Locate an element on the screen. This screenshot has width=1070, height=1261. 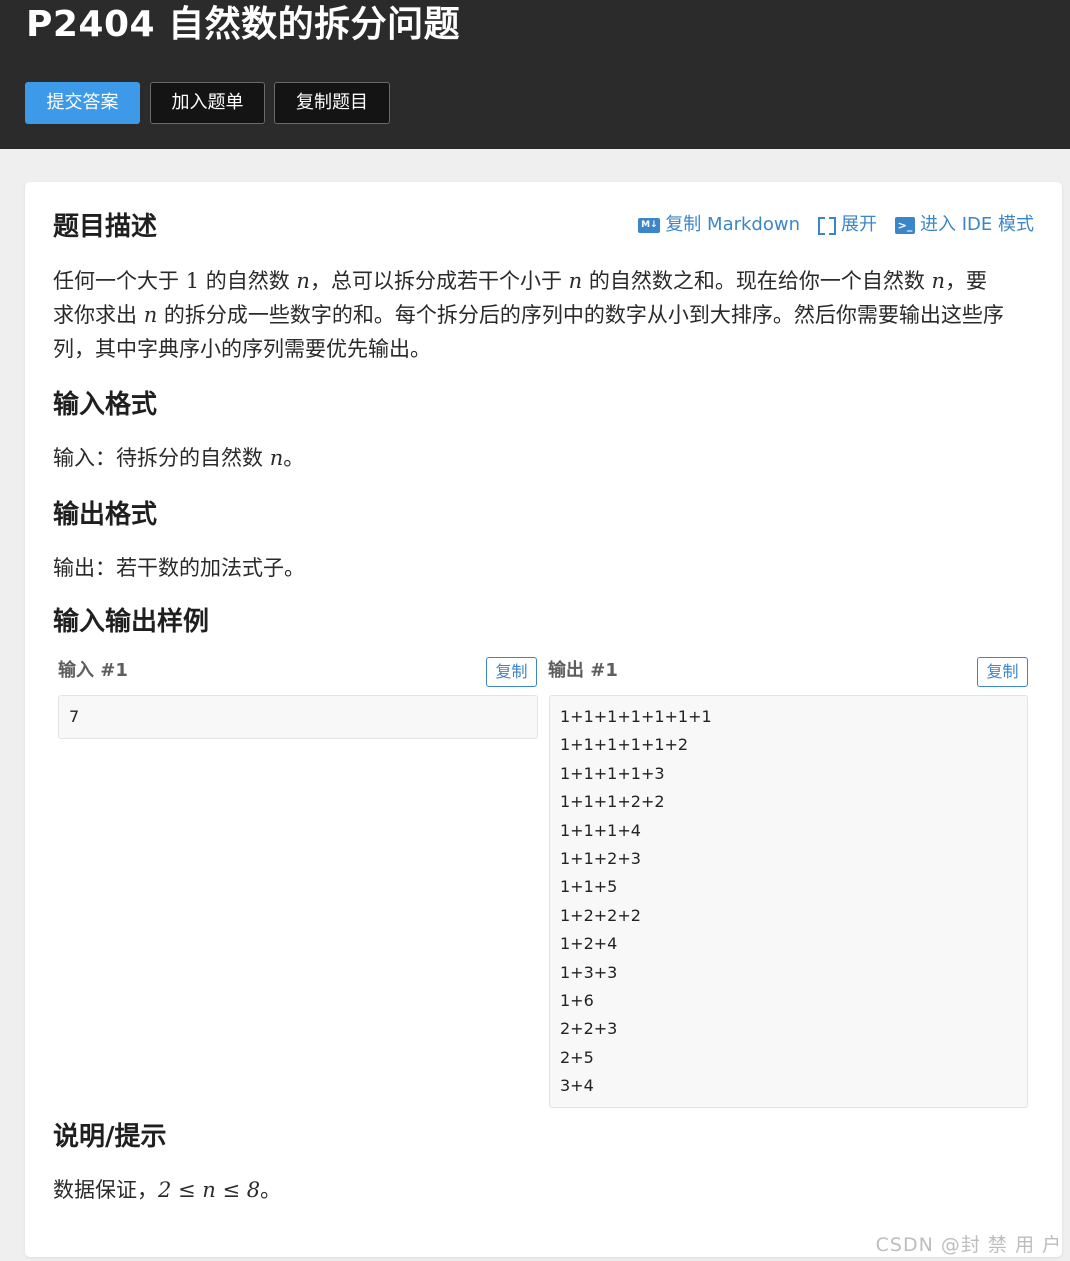
sample-output-line: 1+2+2+2 is located at coordinates (600, 915).